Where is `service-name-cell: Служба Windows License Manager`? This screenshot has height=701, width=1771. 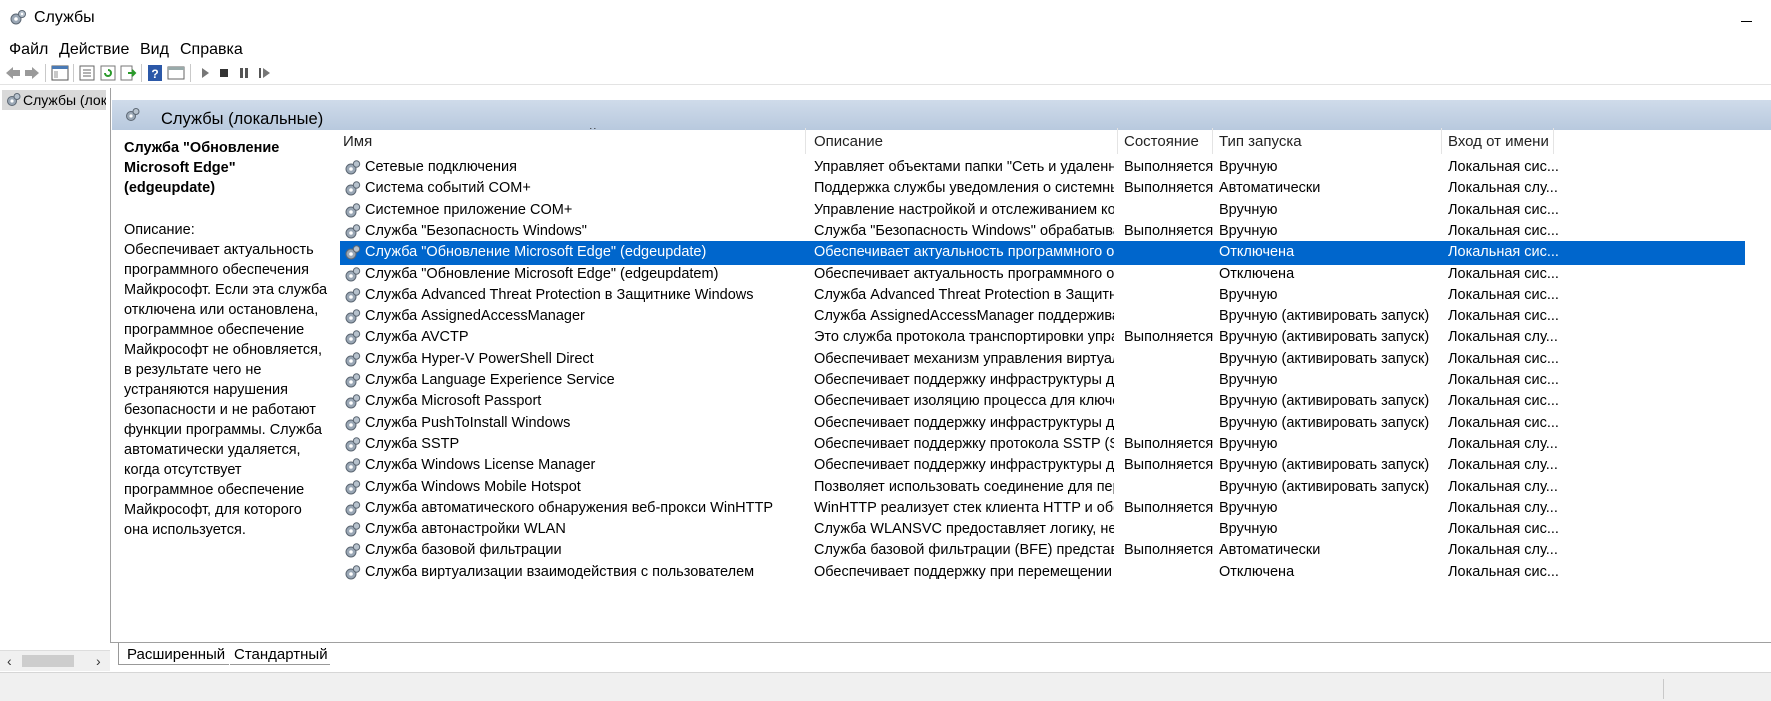
service-name-cell: Служба Windows License Manager is located at coordinates (480, 465).